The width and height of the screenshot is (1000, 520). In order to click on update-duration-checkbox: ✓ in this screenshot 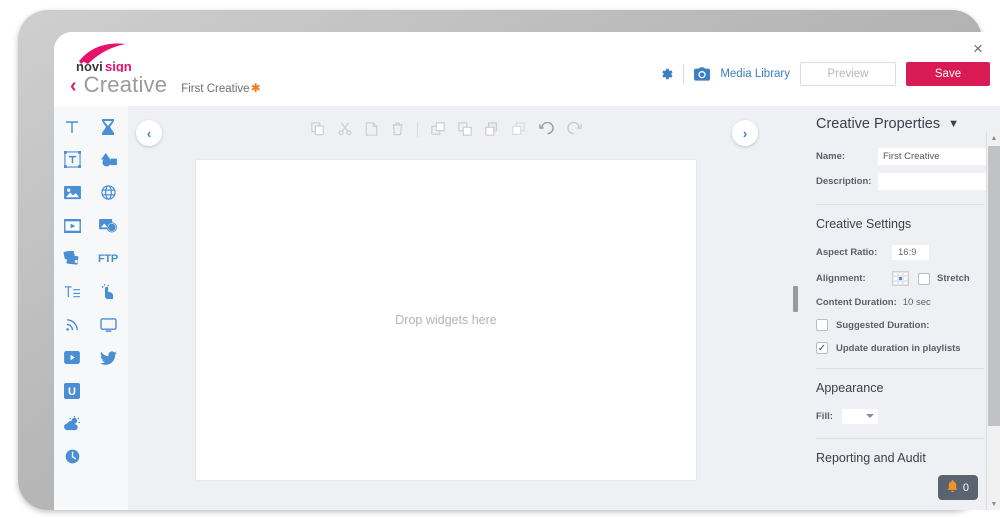, I will do `click(822, 348)`.